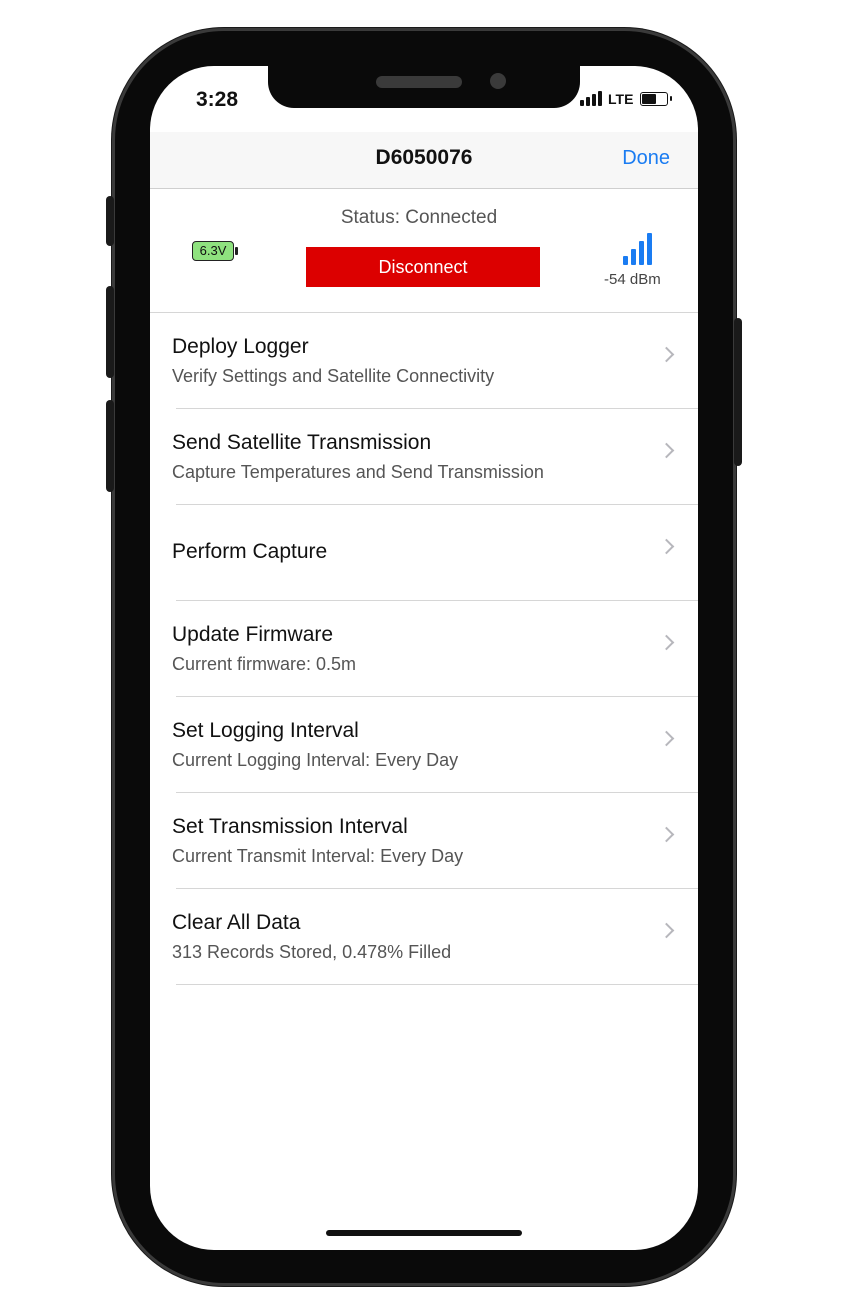  I want to click on status-time: 3:28, so click(217, 99).